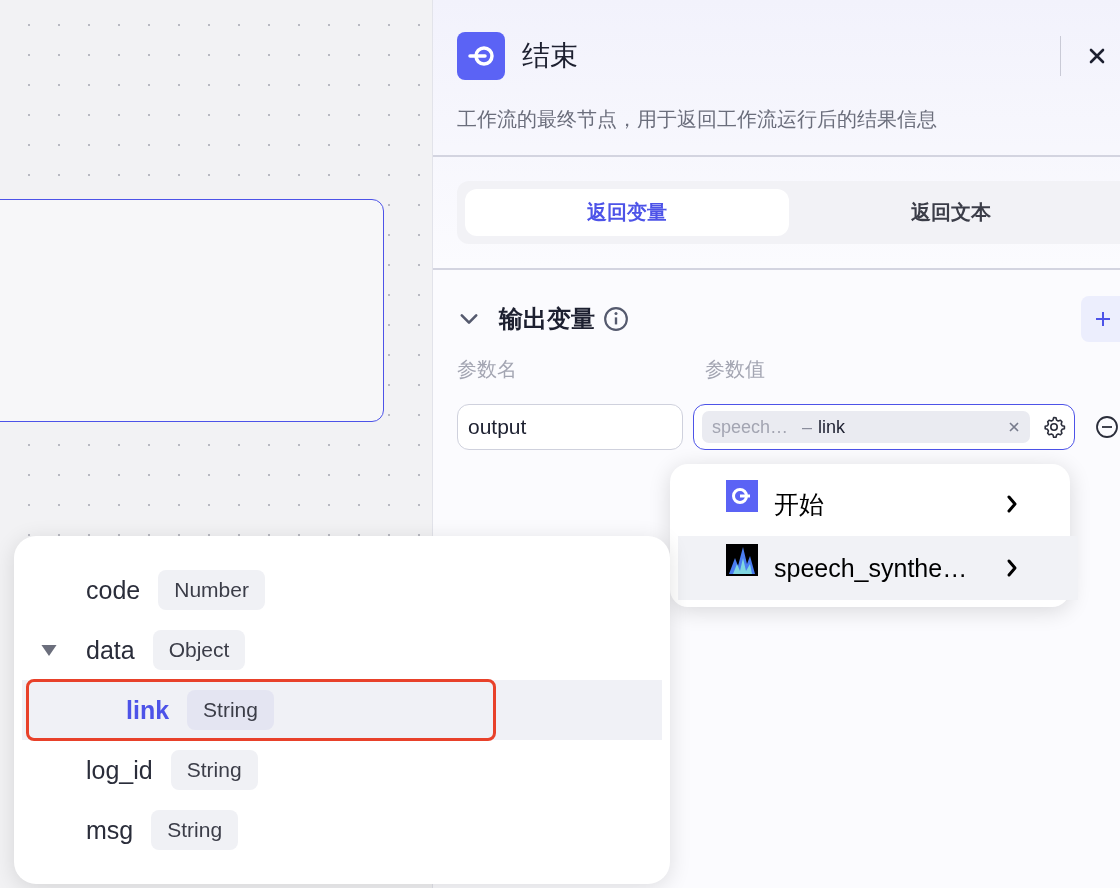  I want to click on tag-field: link, so click(832, 427).